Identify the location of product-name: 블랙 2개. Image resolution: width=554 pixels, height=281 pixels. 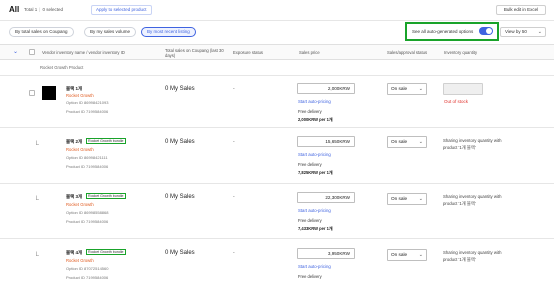
(74, 142).